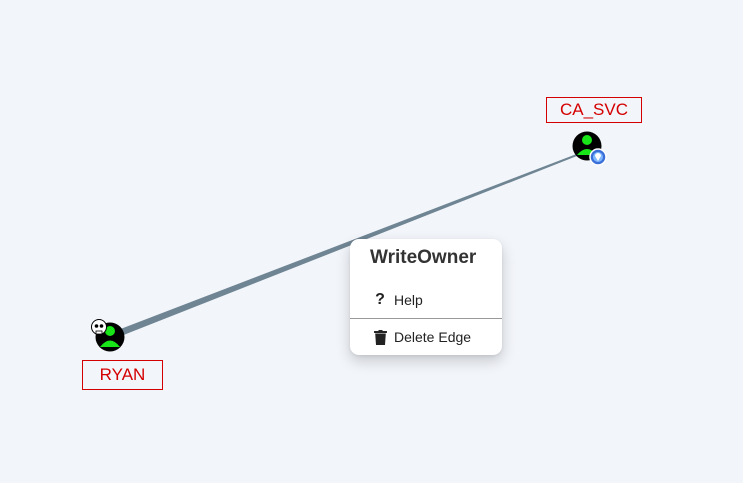 This screenshot has width=743, height=483. What do you see at coordinates (408, 300) in the screenshot?
I see `help-label: Help` at bounding box center [408, 300].